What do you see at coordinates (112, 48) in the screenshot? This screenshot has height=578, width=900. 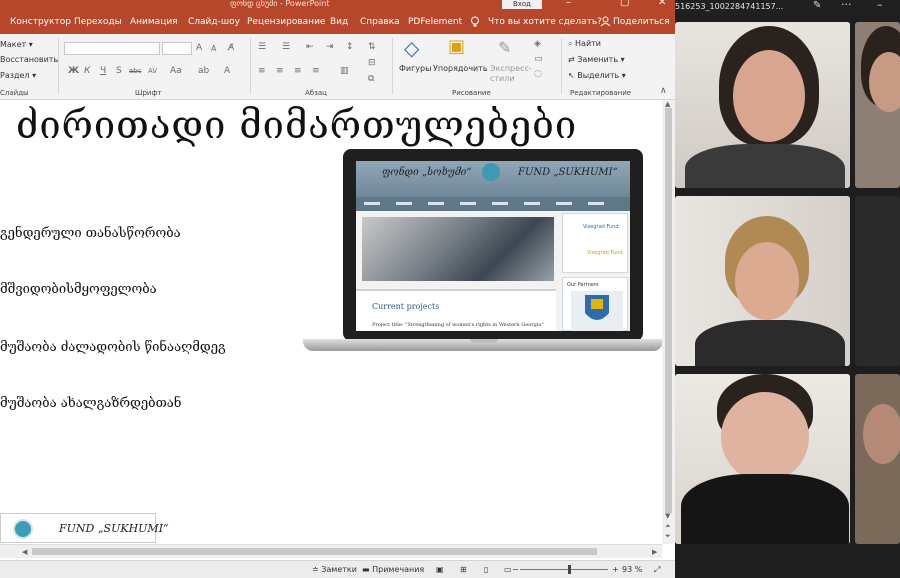 I see `font-name-field` at bounding box center [112, 48].